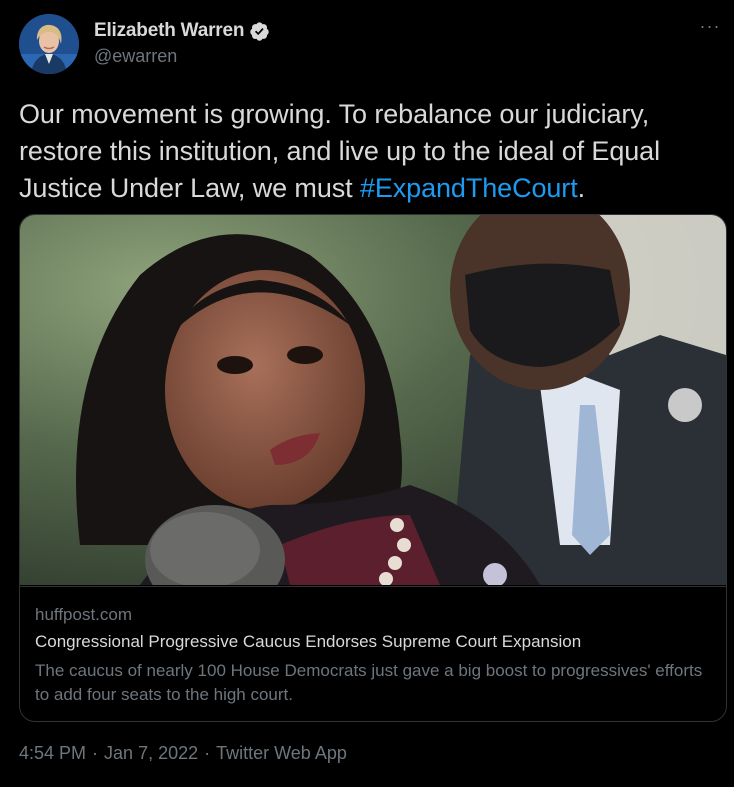 Image resolution: width=734 pixels, height=787 pixels. I want to click on author-avatar, so click(49, 44).